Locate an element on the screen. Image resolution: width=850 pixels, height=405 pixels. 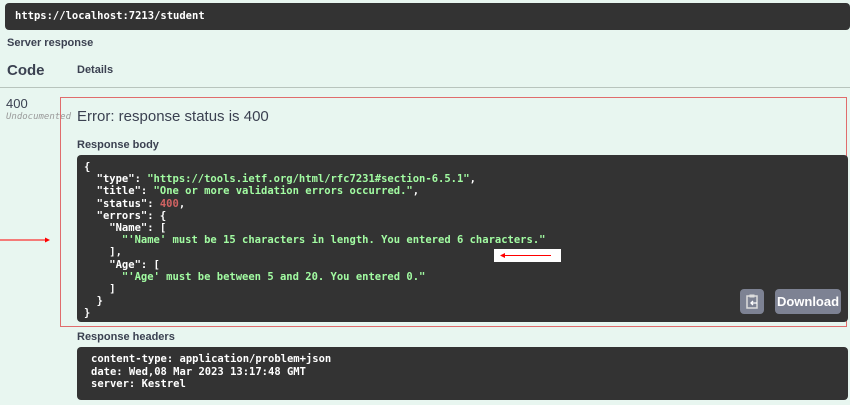
clipboard-icon is located at coordinates (752, 301).